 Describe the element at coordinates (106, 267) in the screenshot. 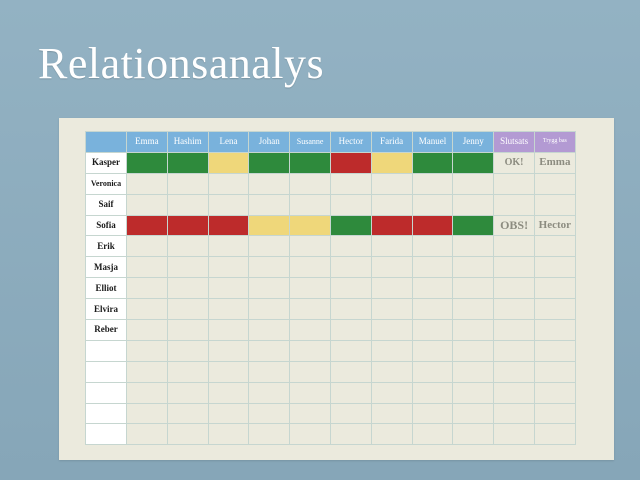

I see `row-name-cell: Masja` at that location.